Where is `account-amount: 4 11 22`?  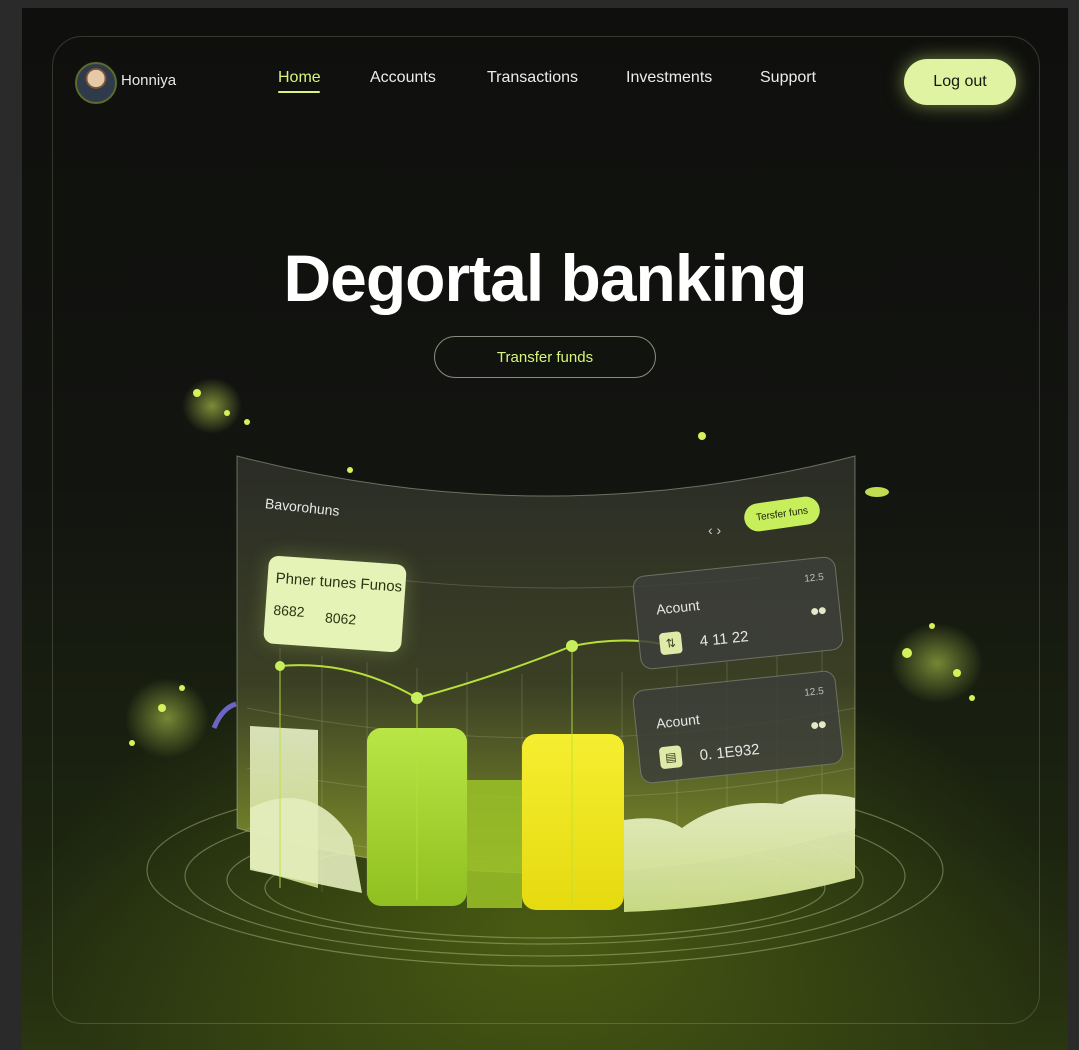 account-amount: 4 11 22 is located at coordinates (724, 639).